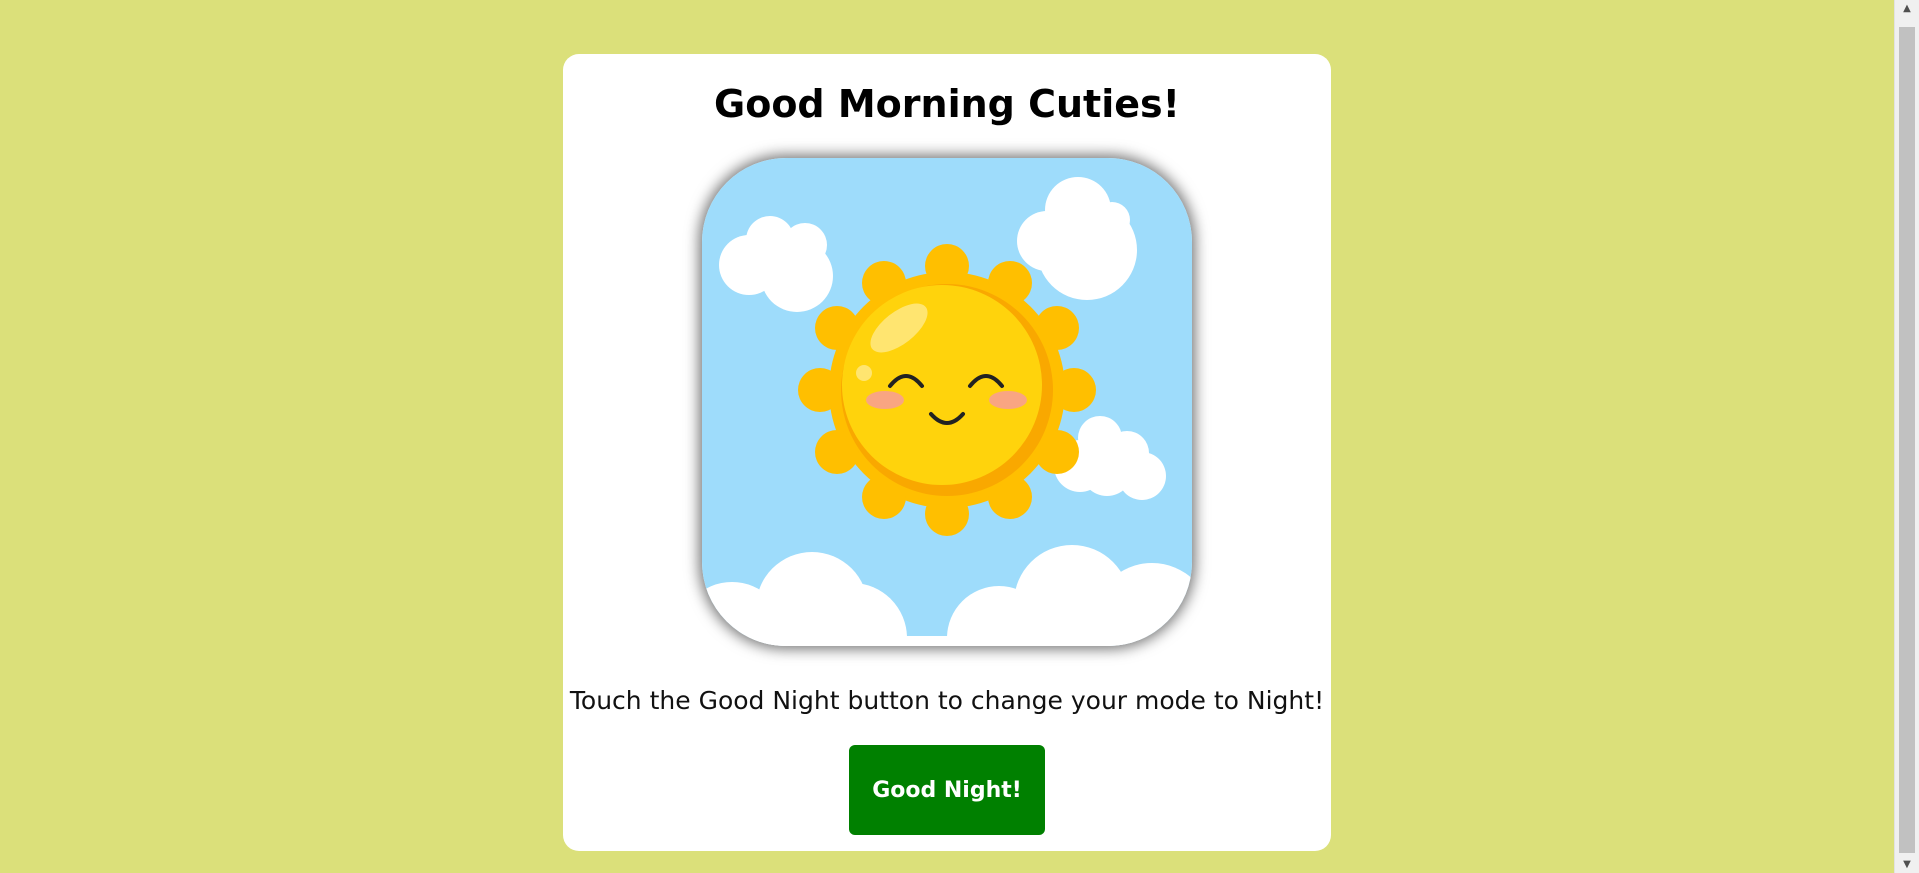 The height and width of the screenshot is (873, 1919). I want to click on sun-illustration-icon, so click(947, 402).